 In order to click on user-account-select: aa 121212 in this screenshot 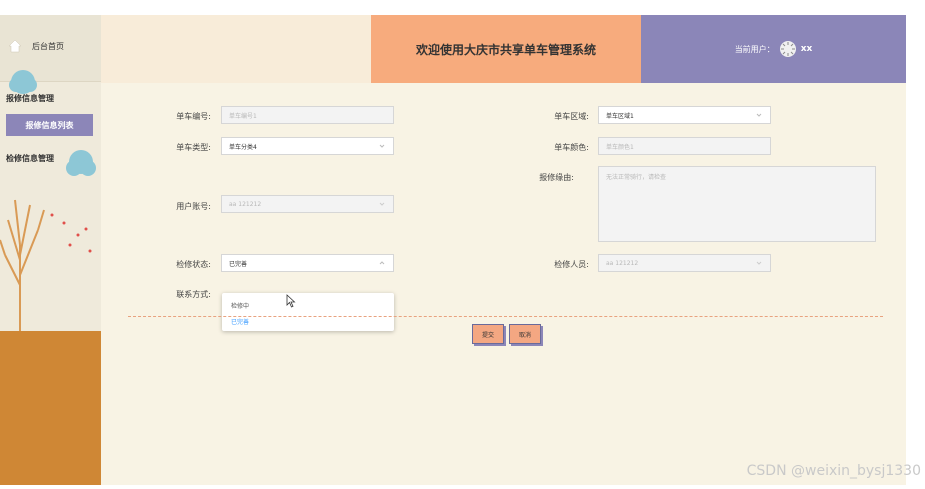, I will do `click(307, 204)`.